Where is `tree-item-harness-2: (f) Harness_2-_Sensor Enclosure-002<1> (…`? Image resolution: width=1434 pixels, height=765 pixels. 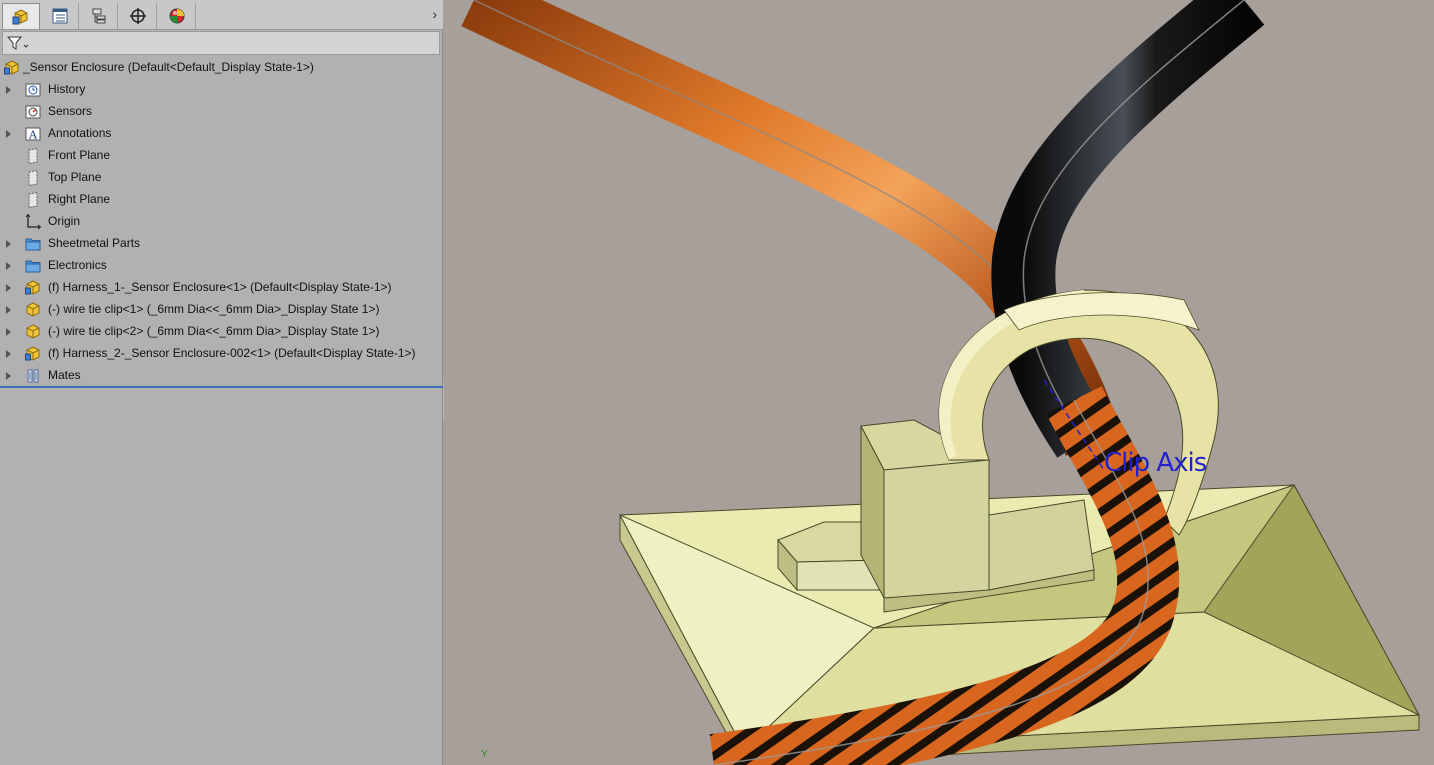 tree-item-harness-2: (f) Harness_2-_Sensor Enclosure-002<1> (… is located at coordinates (221, 354).